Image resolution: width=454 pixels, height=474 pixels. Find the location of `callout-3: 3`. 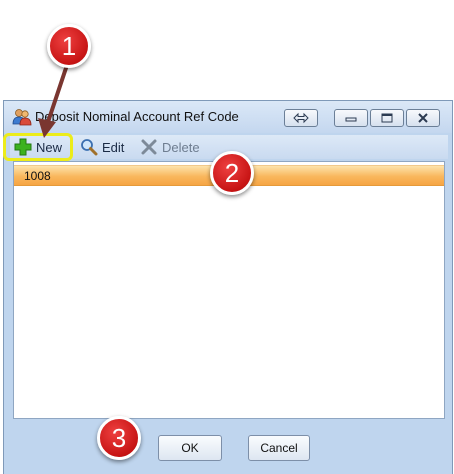

callout-3: 3 is located at coordinates (119, 438).